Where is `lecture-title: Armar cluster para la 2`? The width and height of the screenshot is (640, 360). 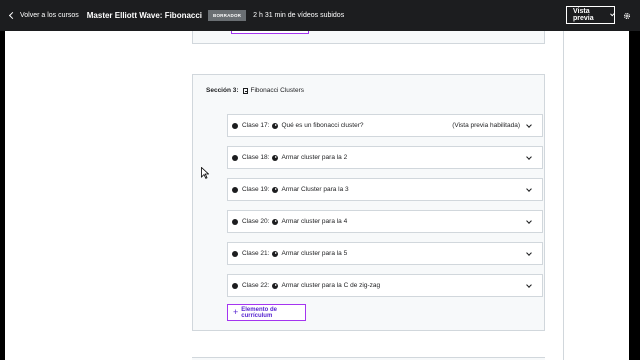 lecture-title: Armar cluster para la 2 is located at coordinates (314, 157).